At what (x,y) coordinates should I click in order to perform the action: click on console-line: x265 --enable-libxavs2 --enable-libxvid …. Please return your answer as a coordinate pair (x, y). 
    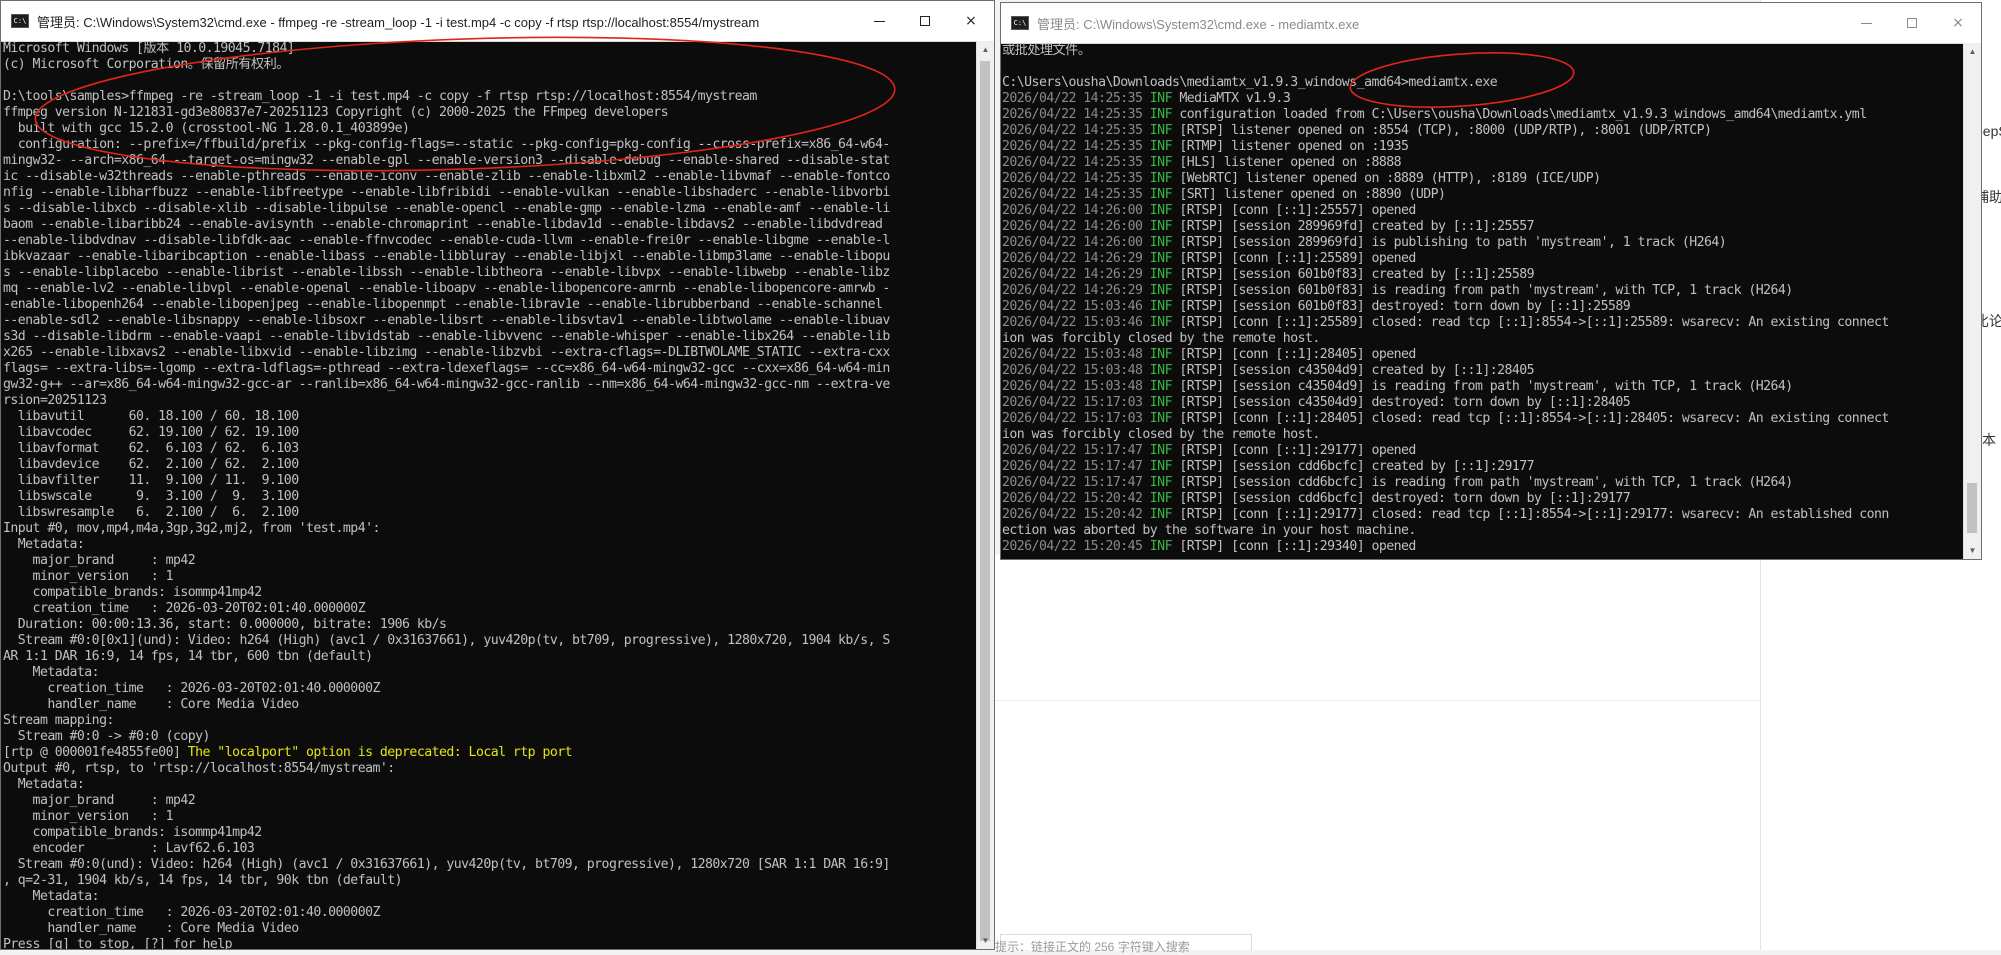
    Looking at the image, I should click on (446, 352).